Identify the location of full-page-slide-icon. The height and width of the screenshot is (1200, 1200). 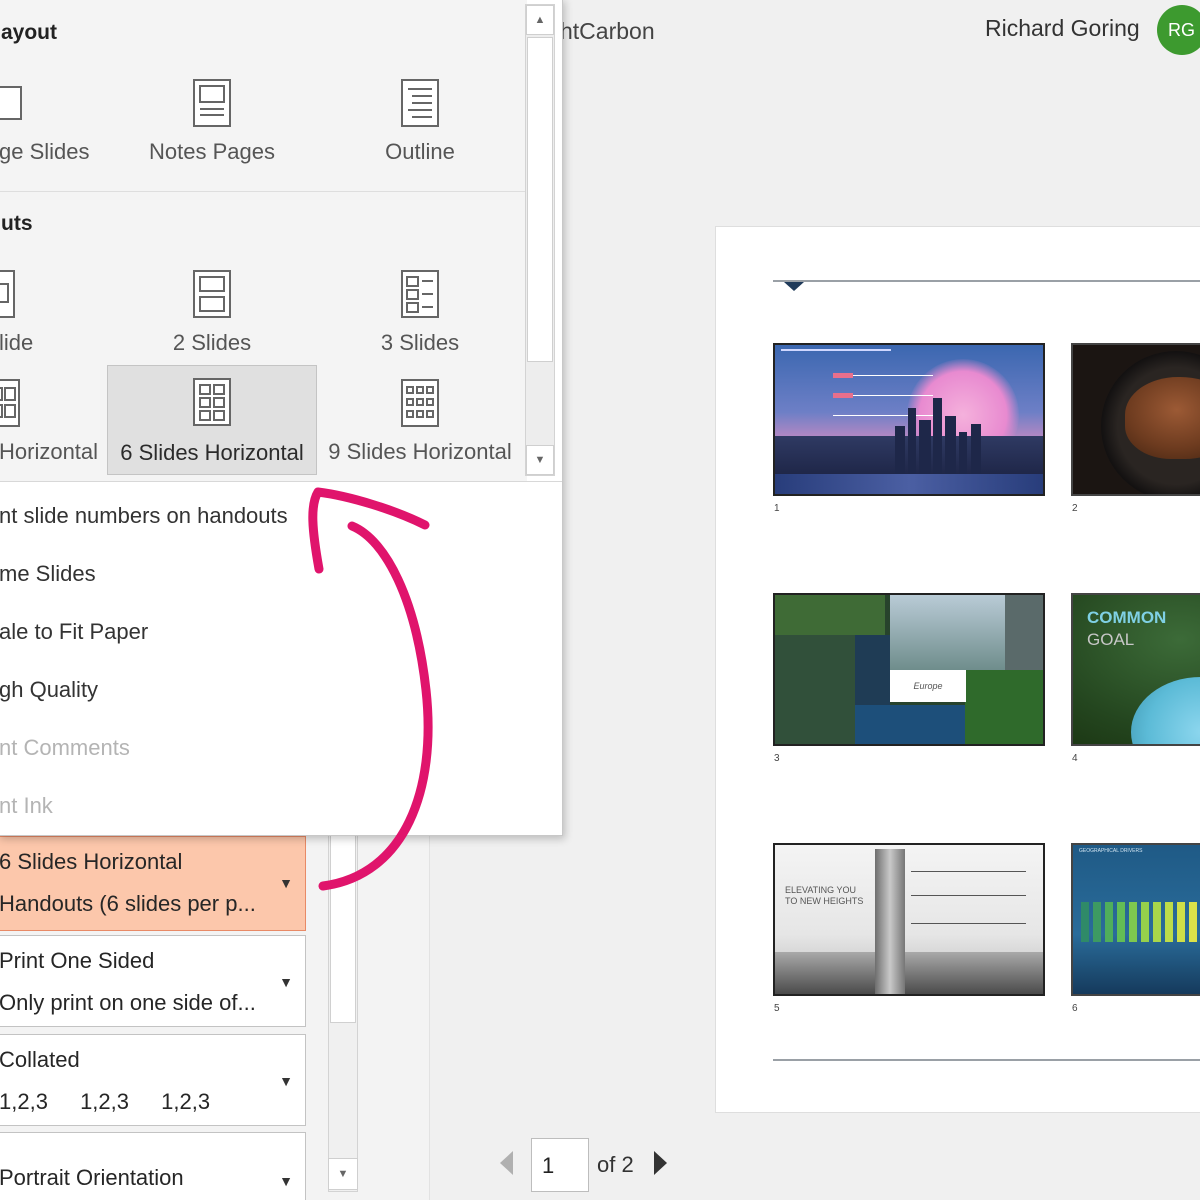
(11, 103).